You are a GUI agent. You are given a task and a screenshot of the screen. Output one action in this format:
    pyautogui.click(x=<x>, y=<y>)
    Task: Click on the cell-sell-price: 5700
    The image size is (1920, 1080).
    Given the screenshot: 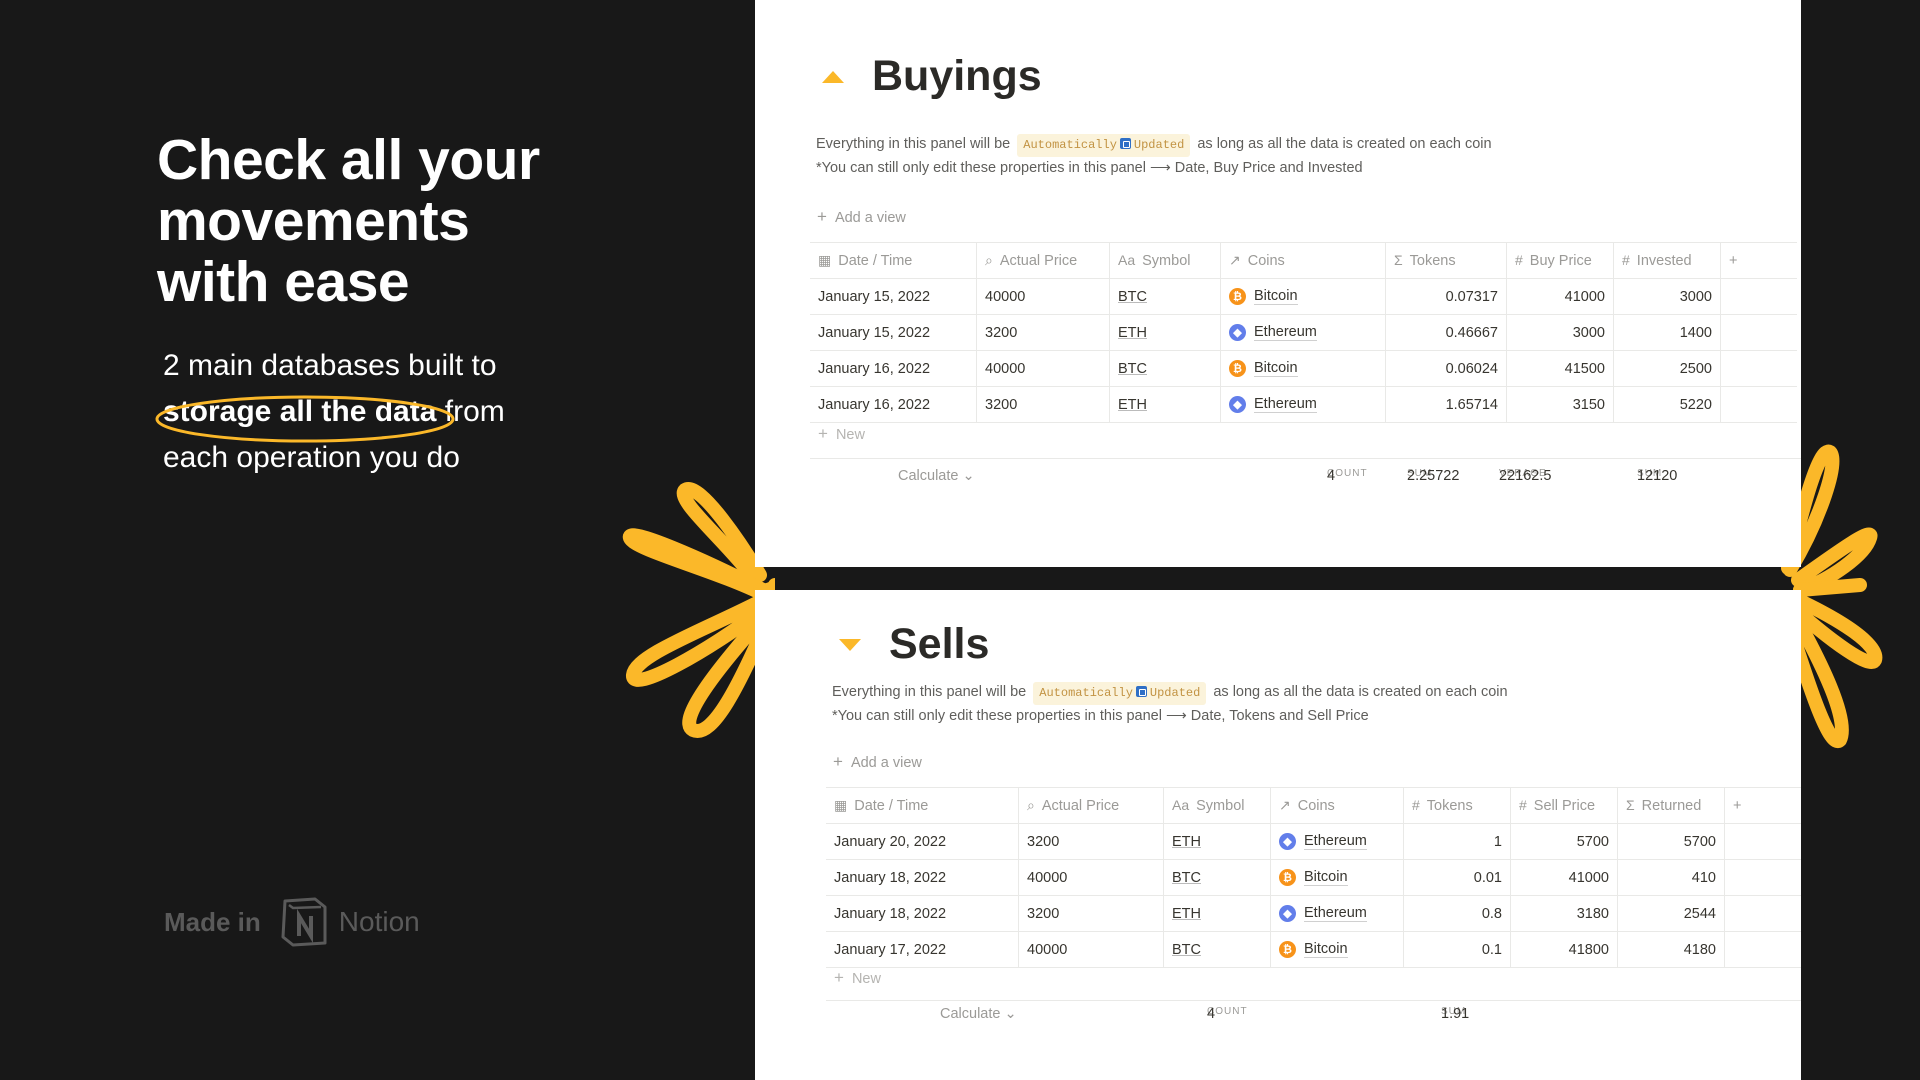 What is the action you would take?
    pyautogui.click(x=1564, y=841)
    